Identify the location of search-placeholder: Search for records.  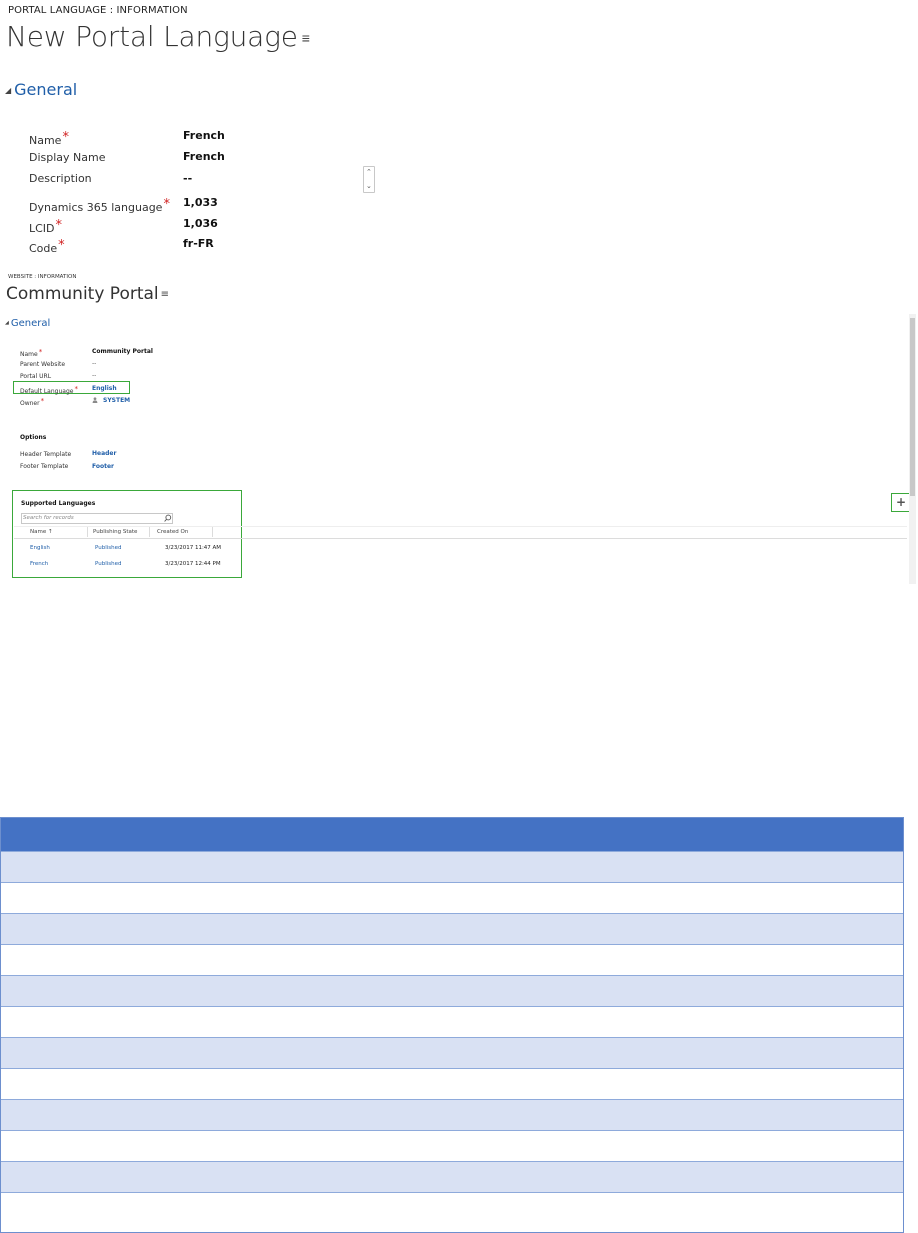
(48, 518).